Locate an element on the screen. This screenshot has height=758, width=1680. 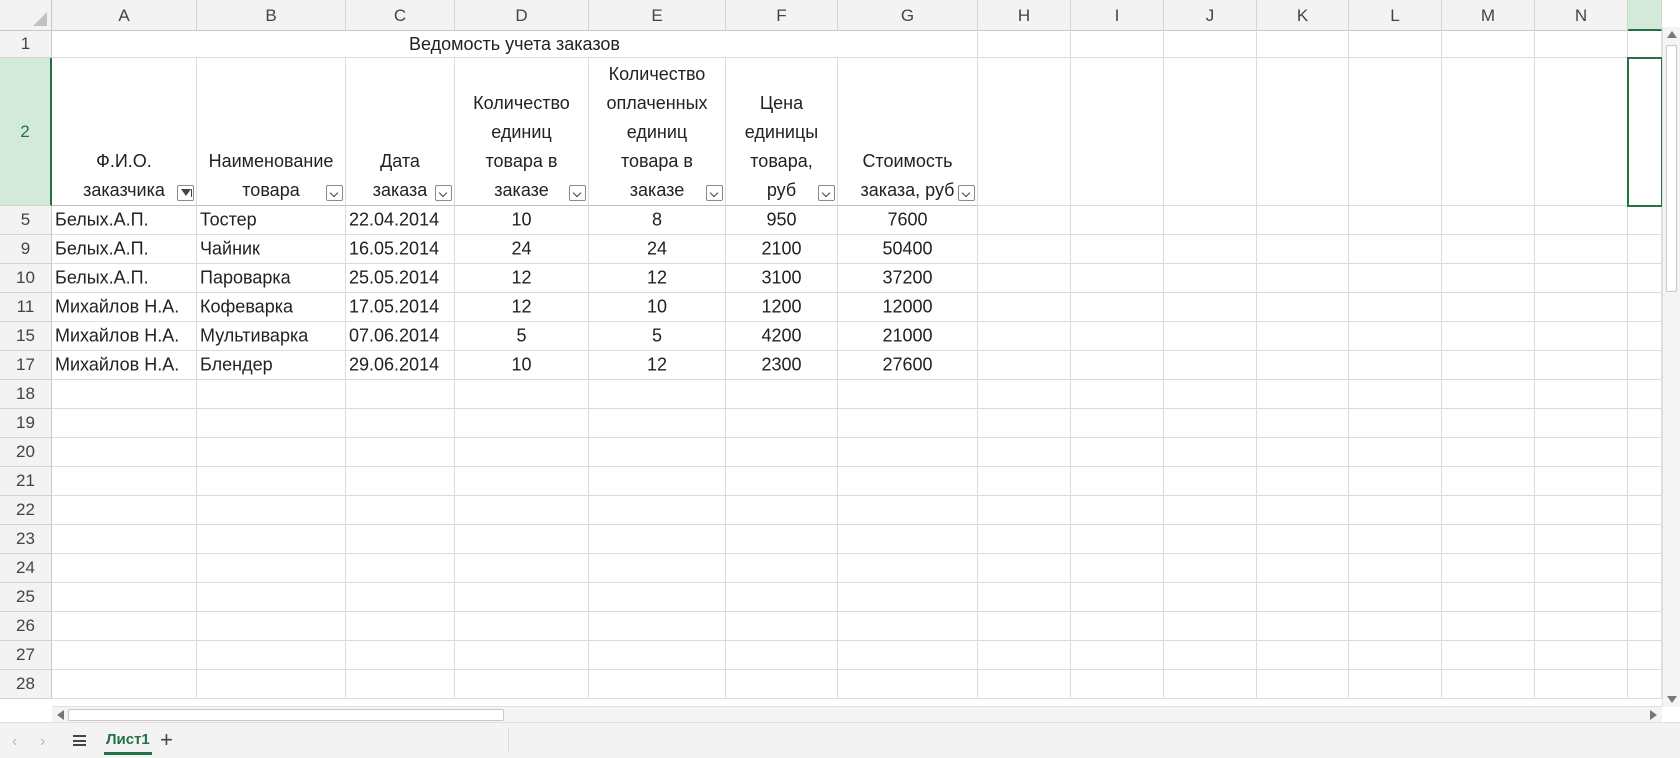
table-header-cell: Ф.И.О. заказчика is located at coordinates (124, 132).